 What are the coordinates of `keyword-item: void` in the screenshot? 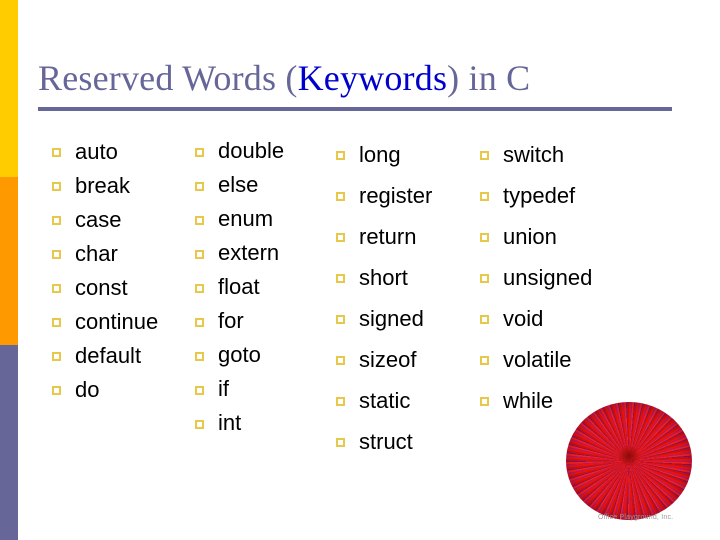 It's located at (560, 320).